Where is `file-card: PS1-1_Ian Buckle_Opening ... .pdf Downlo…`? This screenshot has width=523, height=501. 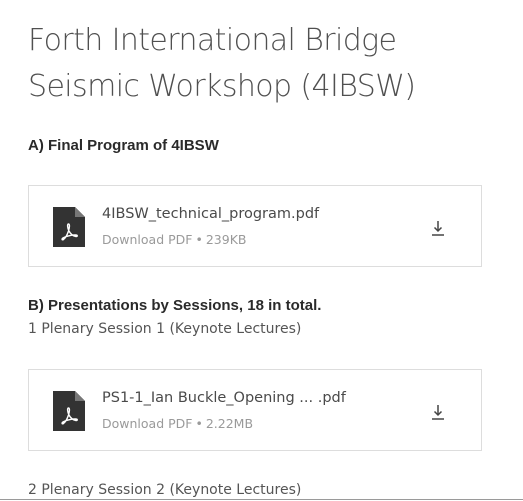
file-card: PS1-1_Ian Buckle_Opening ... .pdf Downlo… is located at coordinates (255, 410).